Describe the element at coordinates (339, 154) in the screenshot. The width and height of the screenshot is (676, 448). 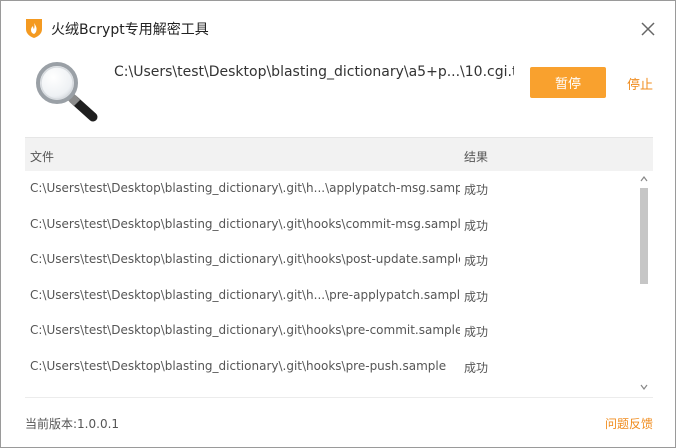
I see `table-header: 文件 结果` at that location.